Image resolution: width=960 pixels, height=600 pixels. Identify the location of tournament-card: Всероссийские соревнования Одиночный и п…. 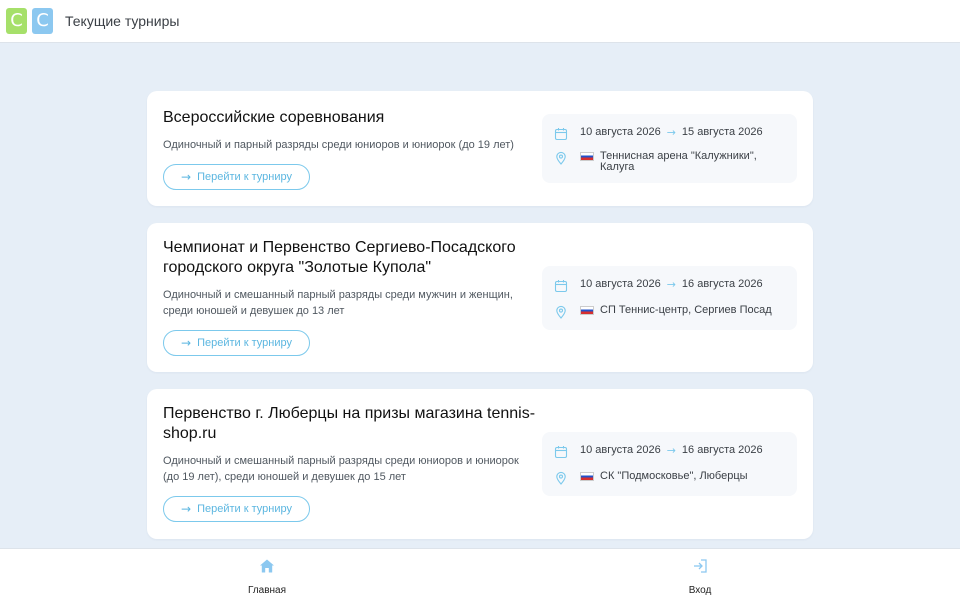
(480, 148).